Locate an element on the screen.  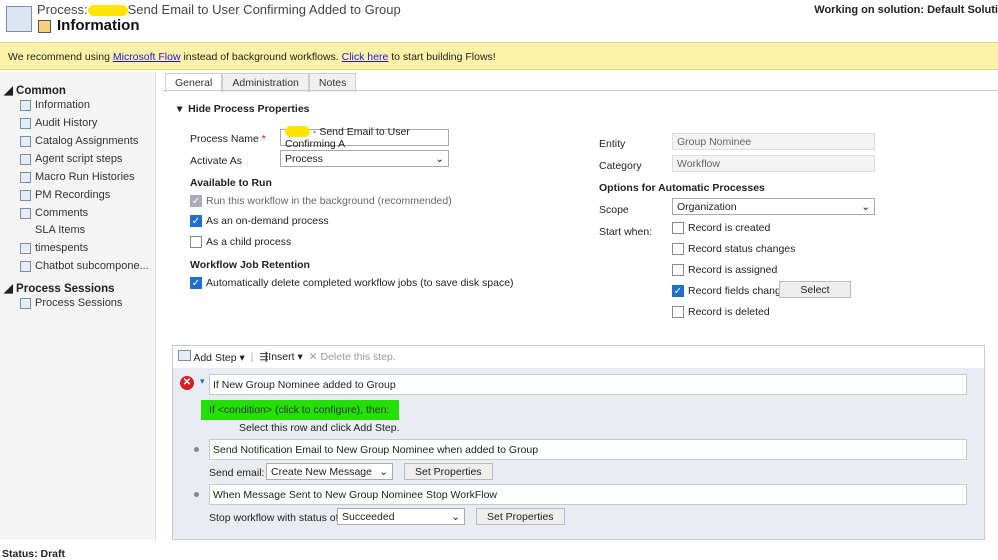
banner-text: to start building Flows! is located at coordinates (442, 57).